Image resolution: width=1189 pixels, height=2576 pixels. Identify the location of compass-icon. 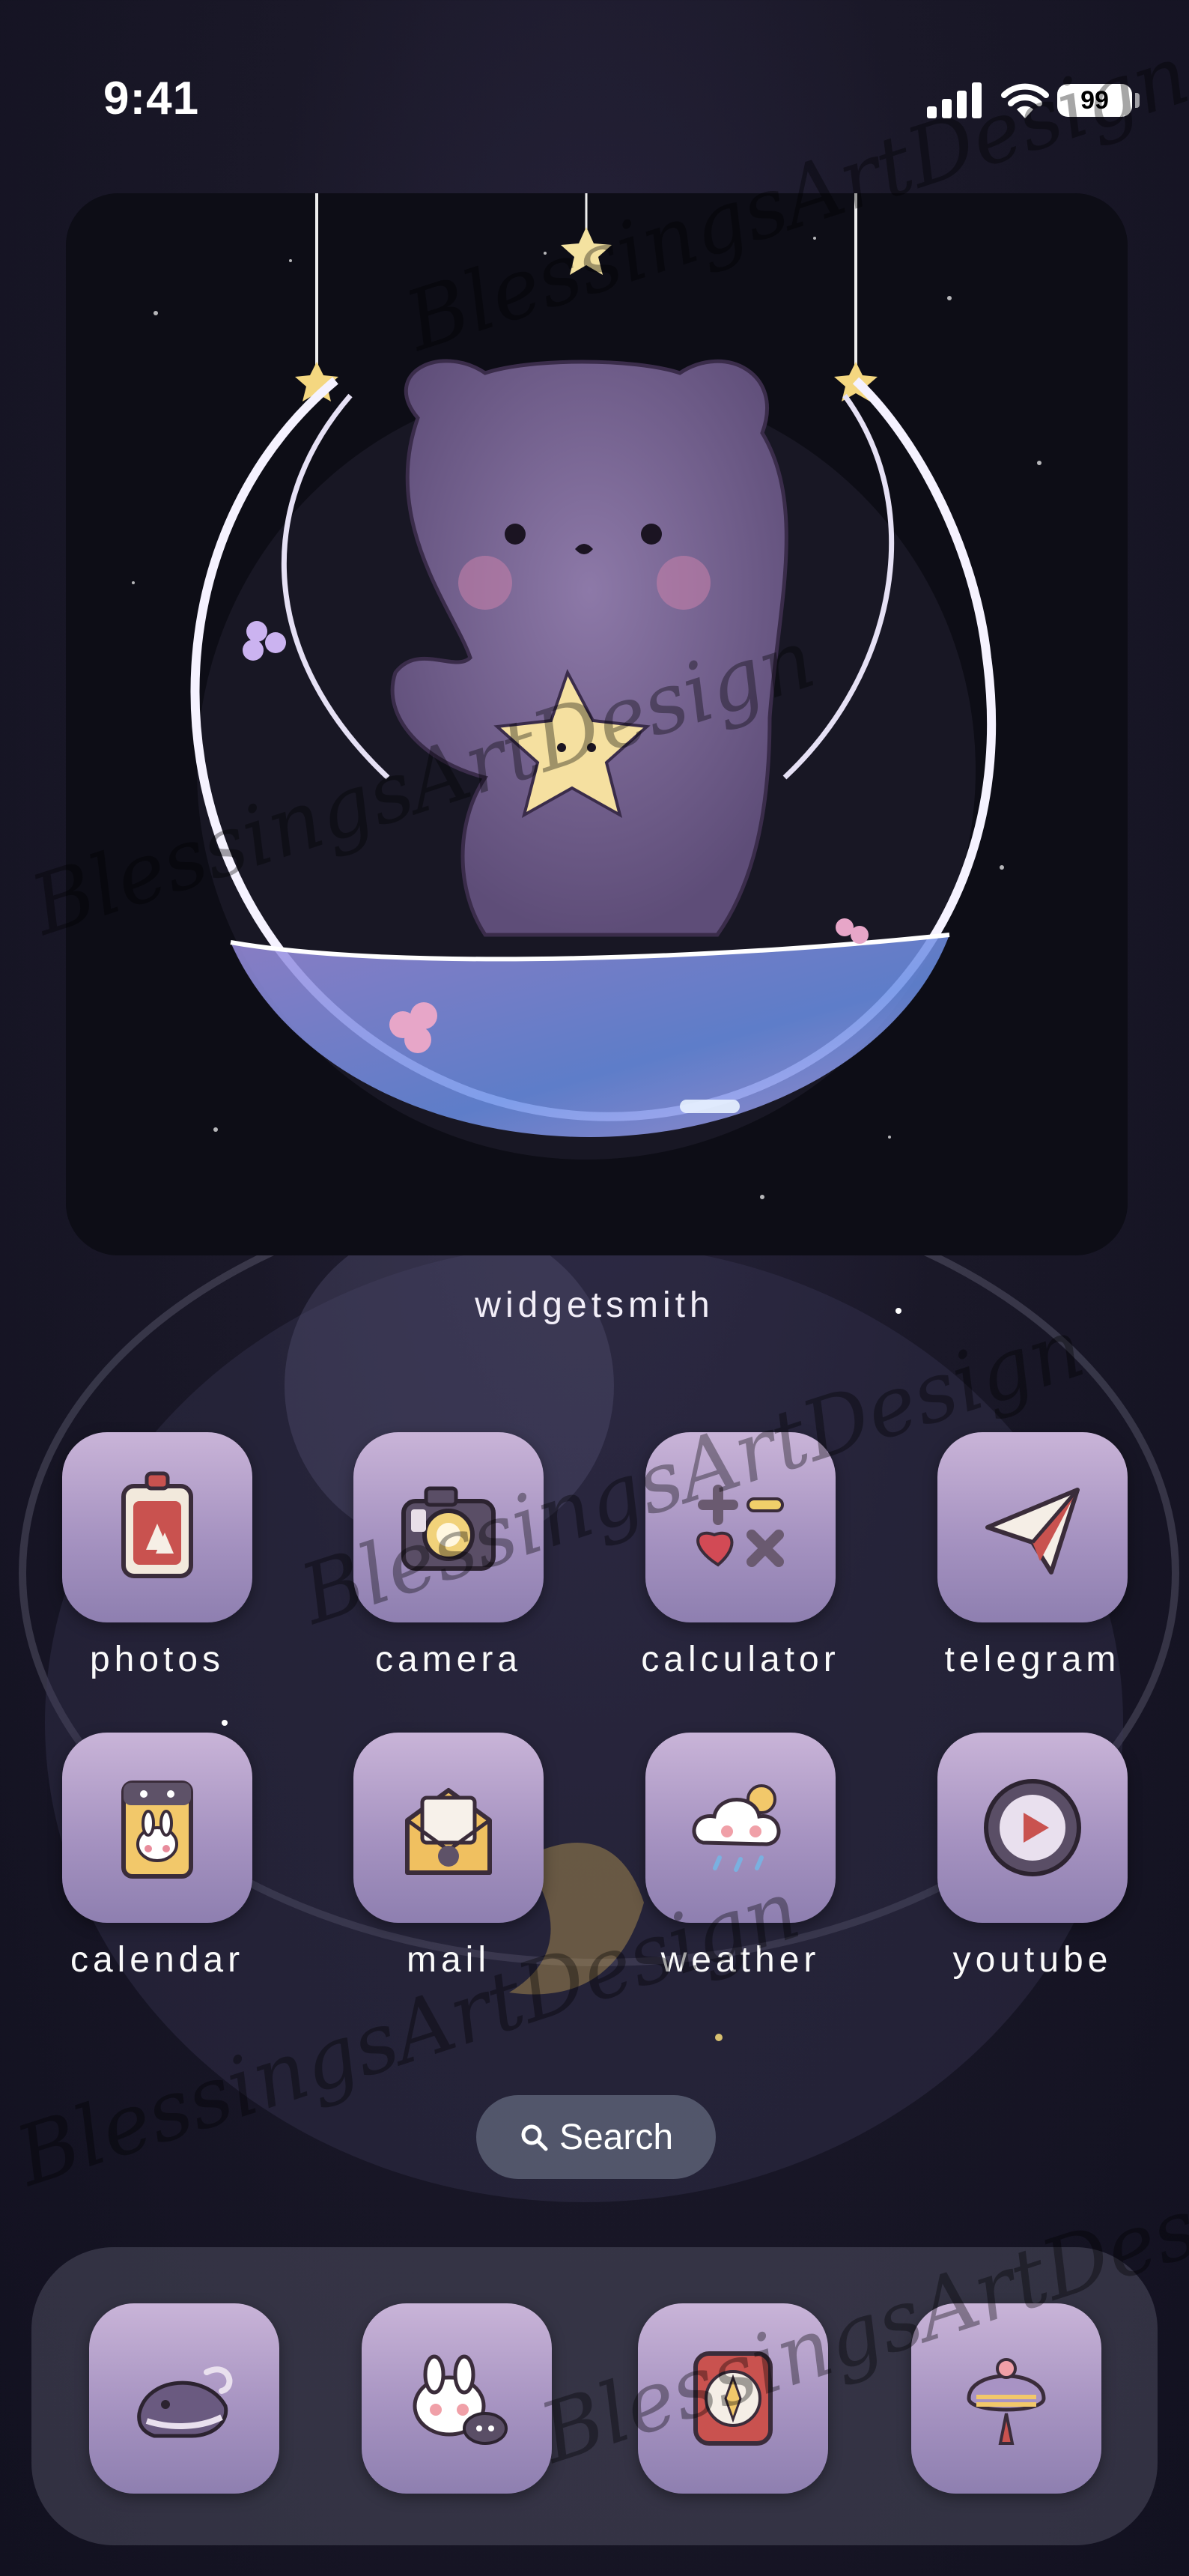
(733, 2398).